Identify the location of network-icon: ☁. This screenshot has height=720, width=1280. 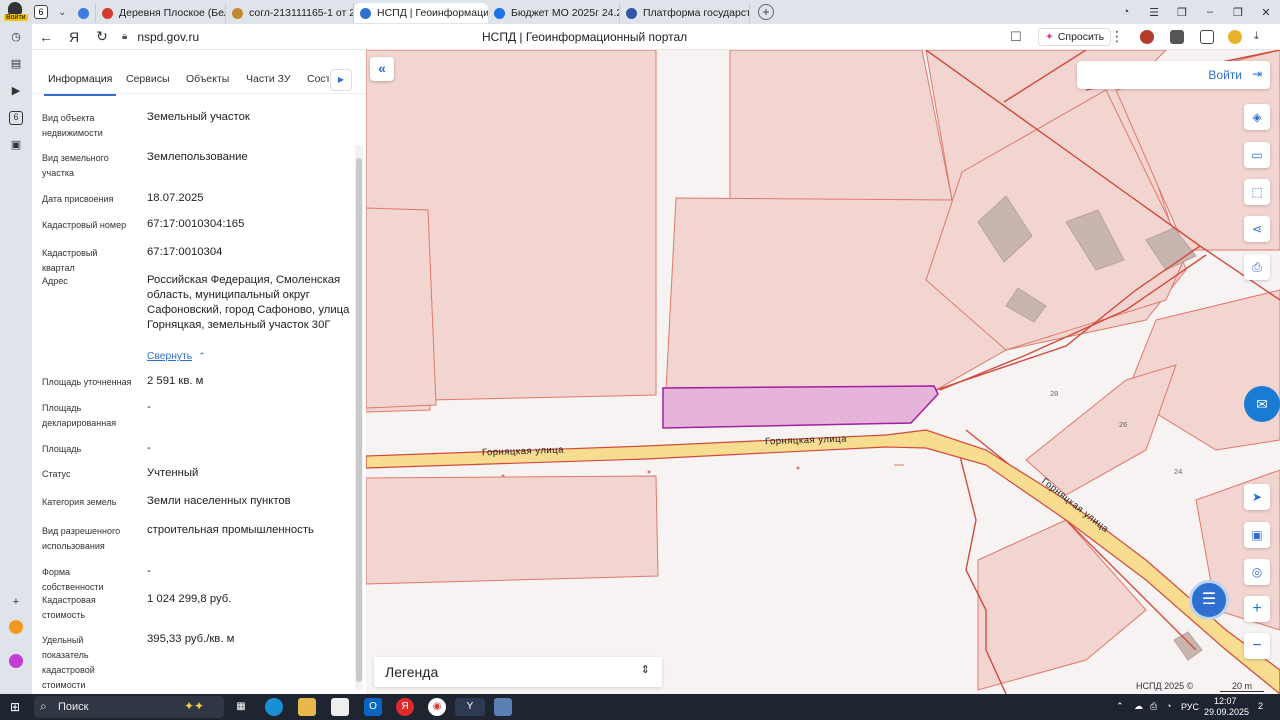
(1138, 706).